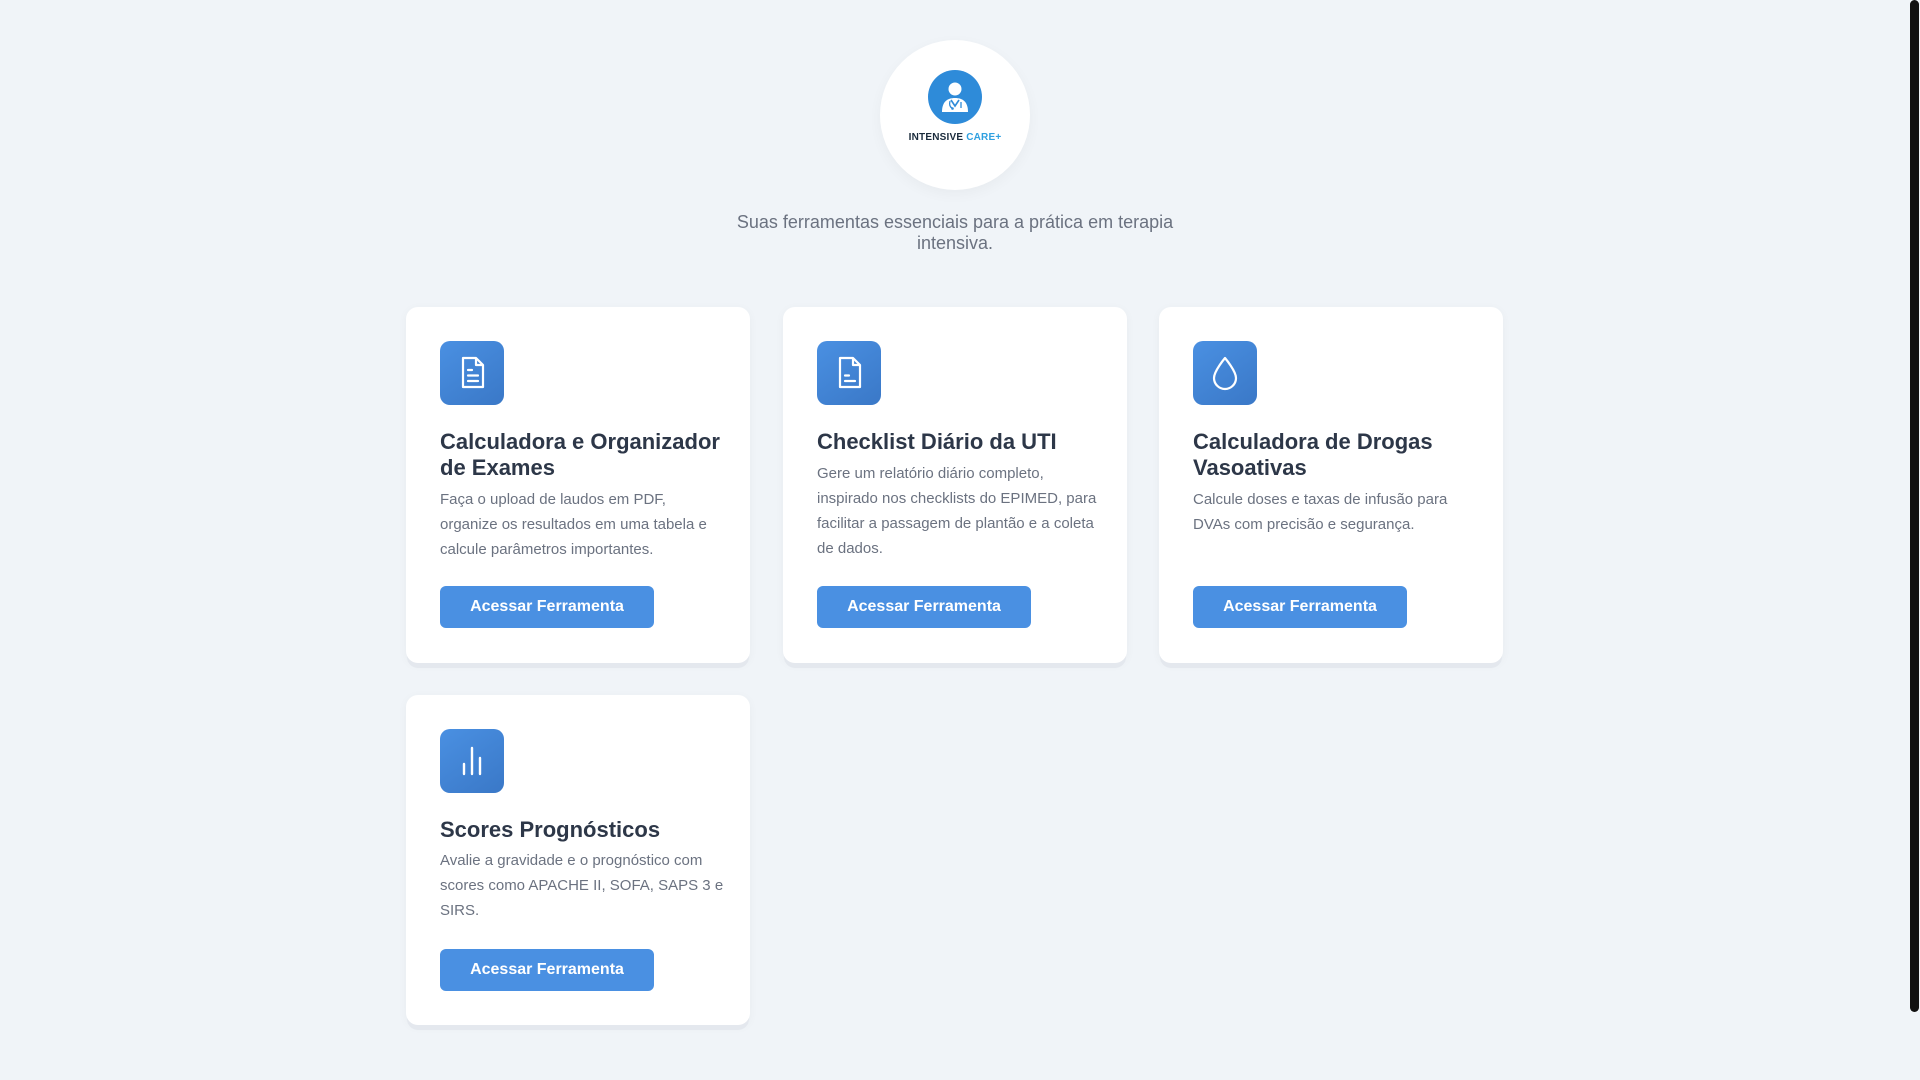 The image size is (1920, 1080). I want to click on tool-title: Scores Prognósticos, so click(550, 829).